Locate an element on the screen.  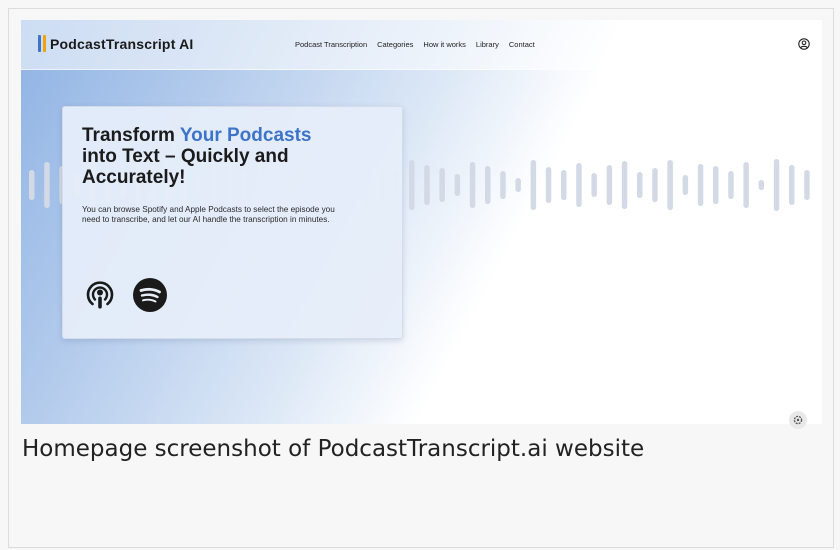
hero-title-accent: Your Podcasts is located at coordinates (245, 135).